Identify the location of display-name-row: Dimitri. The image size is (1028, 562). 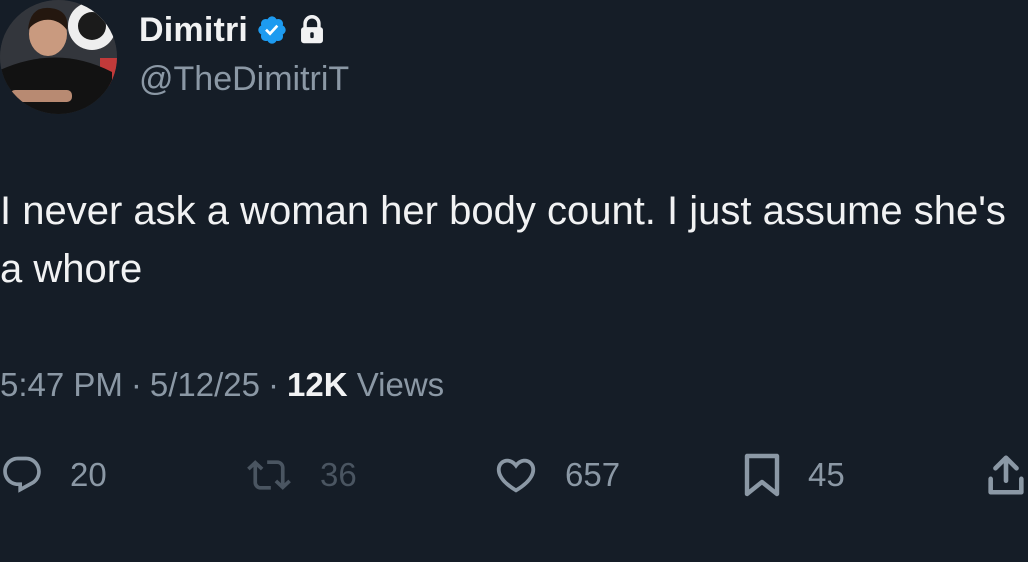
(232, 30).